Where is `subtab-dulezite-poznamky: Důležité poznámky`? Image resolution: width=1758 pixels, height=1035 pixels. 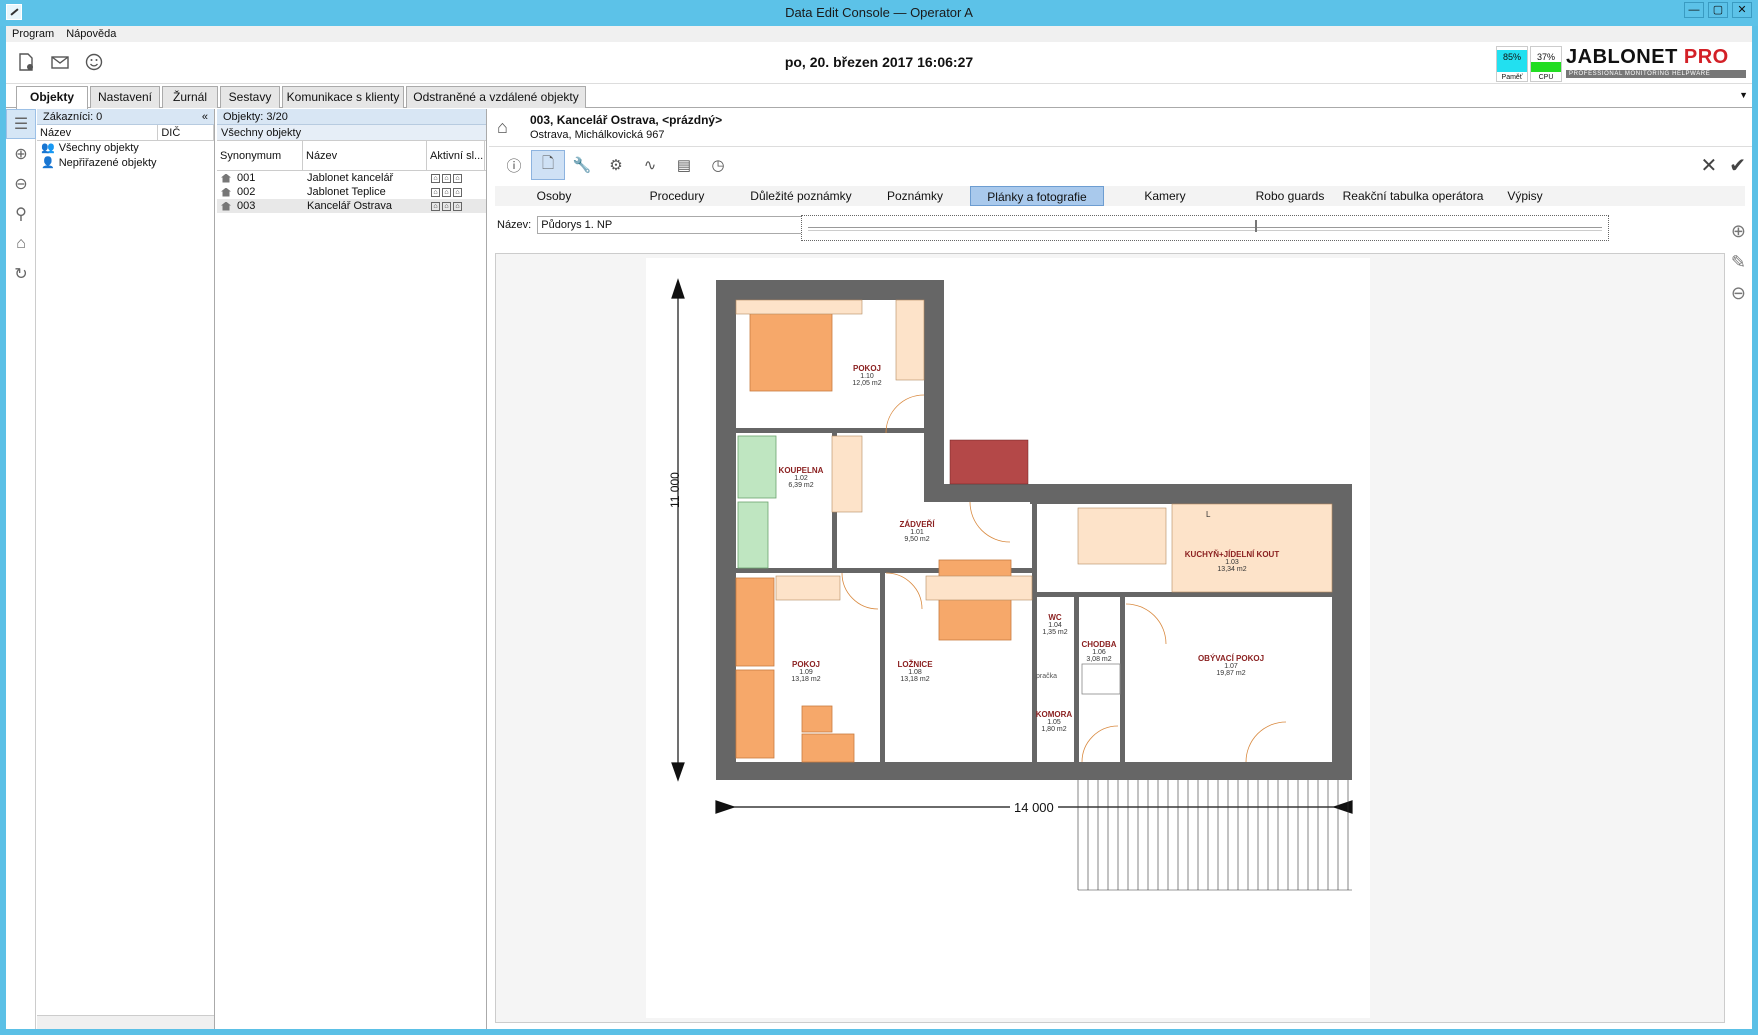
subtab-dulezite-poznamky: Důležité poznámky is located at coordinates (801, 196).